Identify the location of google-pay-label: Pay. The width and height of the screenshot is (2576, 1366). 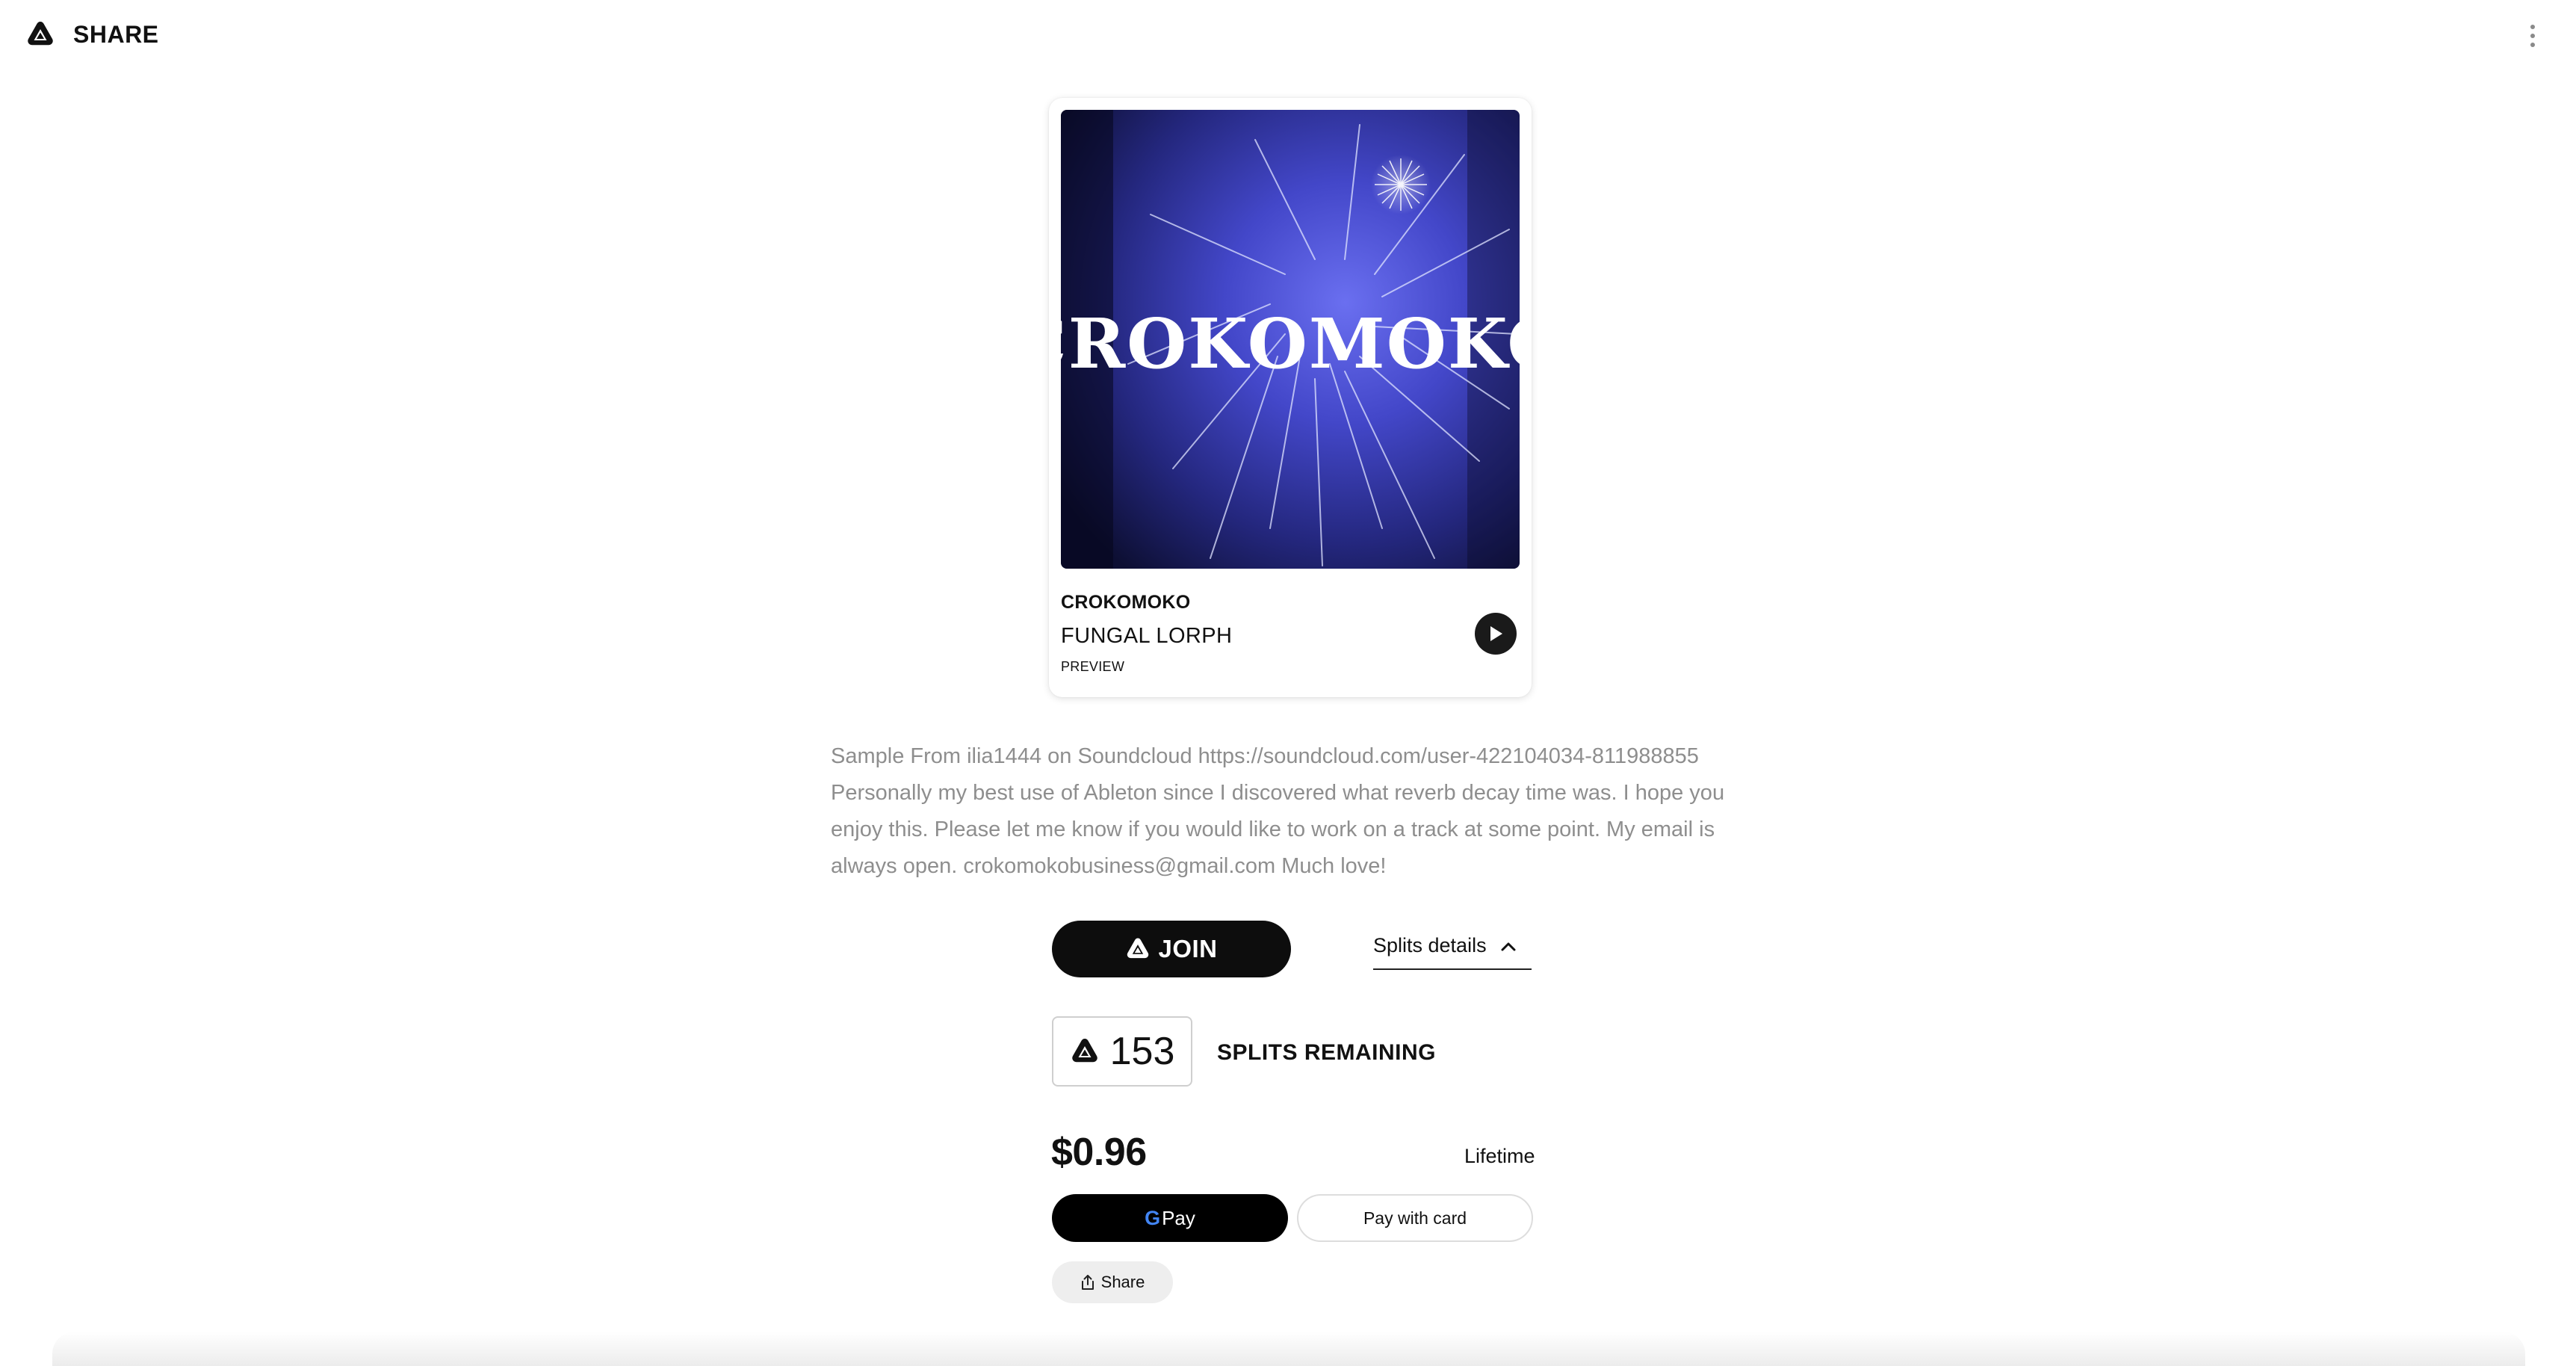
(1178, 1218).